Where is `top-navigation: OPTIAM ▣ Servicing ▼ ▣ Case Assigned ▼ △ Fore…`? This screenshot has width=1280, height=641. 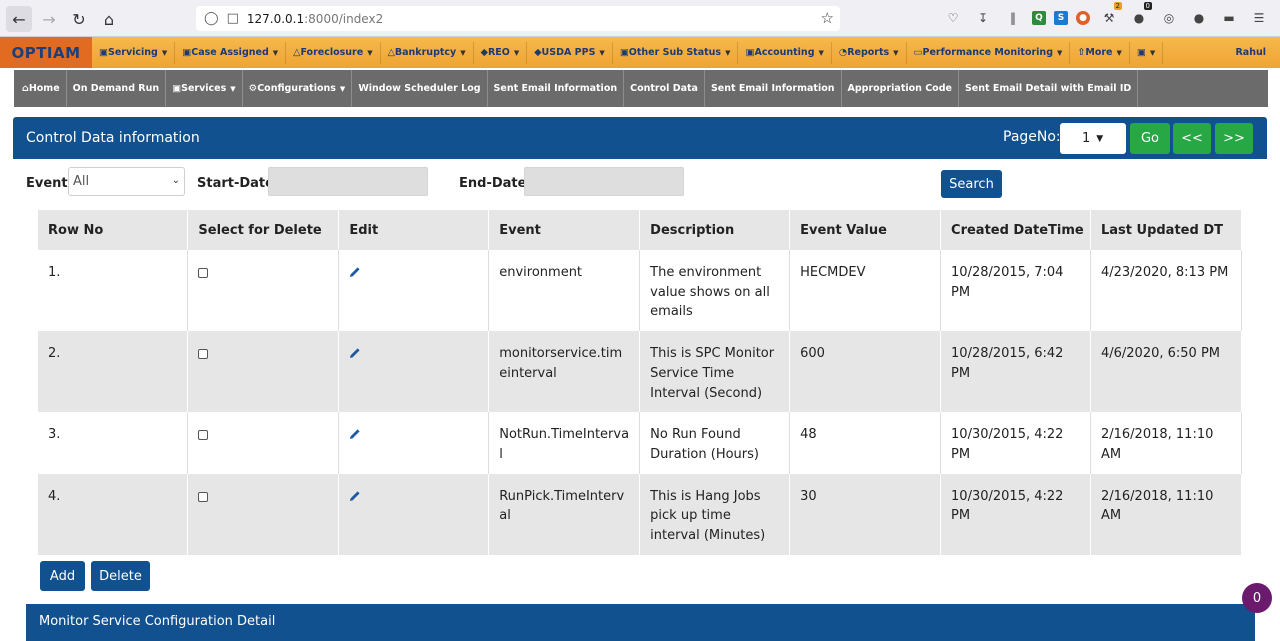 top-navigation: OPTIAM ▣ Servicing ▼ ▣ Case Assigned ▼ △ Fore… is located at coordinates (640, 52).